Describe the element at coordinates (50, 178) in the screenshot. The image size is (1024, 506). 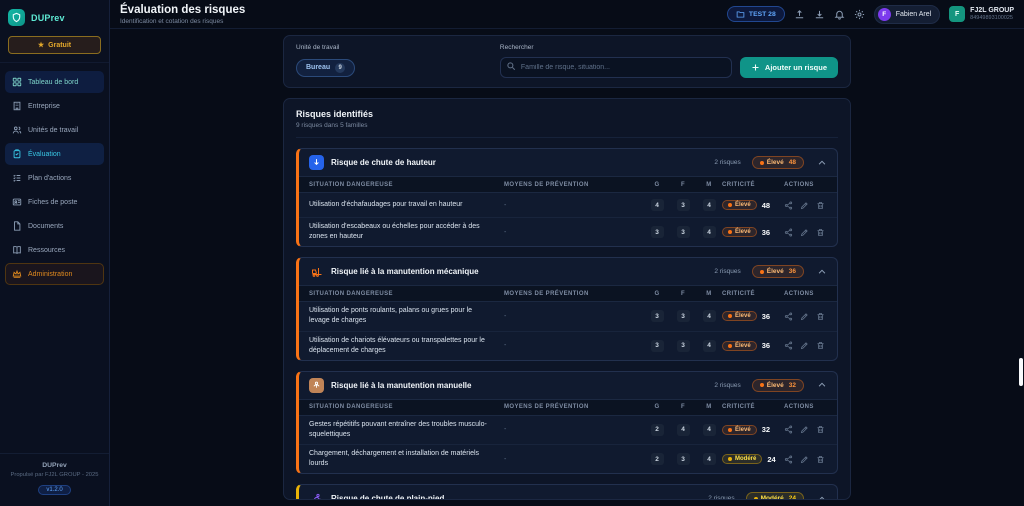
I see `sidebar-item-label: Plan d'actions` at that location.